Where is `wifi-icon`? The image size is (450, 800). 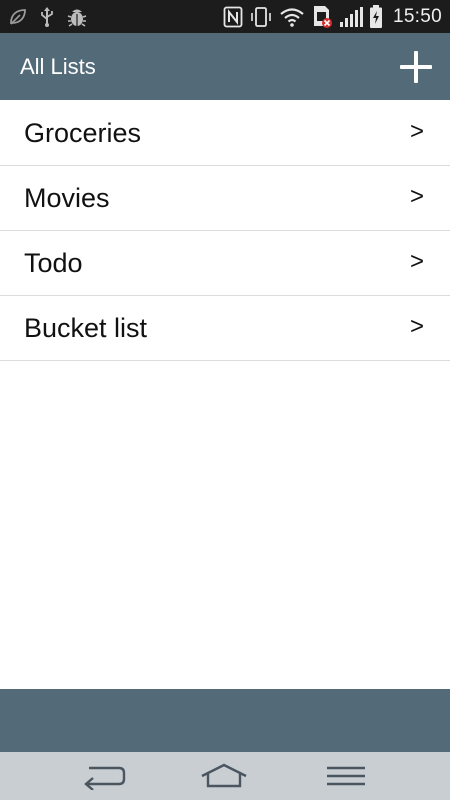
wifi-icon is located at coordinates (292, 17).